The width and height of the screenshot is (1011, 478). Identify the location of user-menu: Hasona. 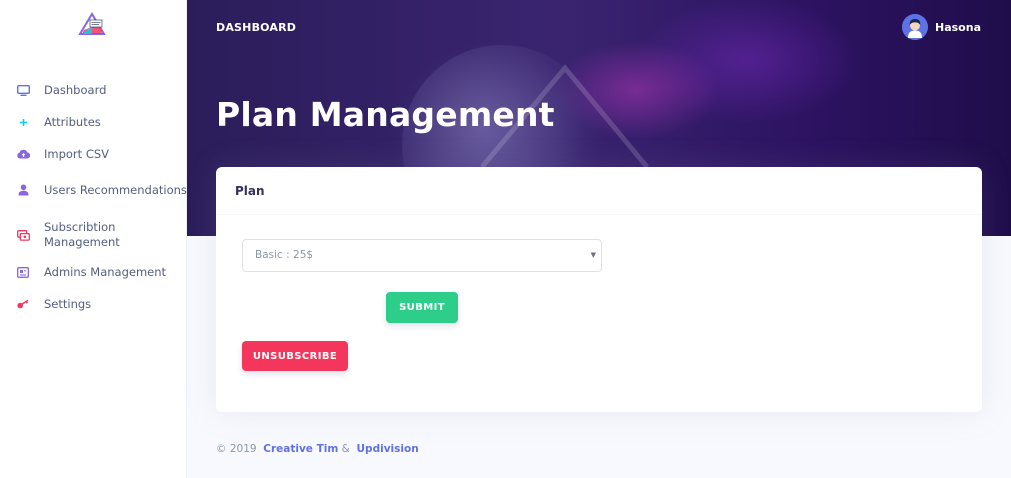
(941, 27).